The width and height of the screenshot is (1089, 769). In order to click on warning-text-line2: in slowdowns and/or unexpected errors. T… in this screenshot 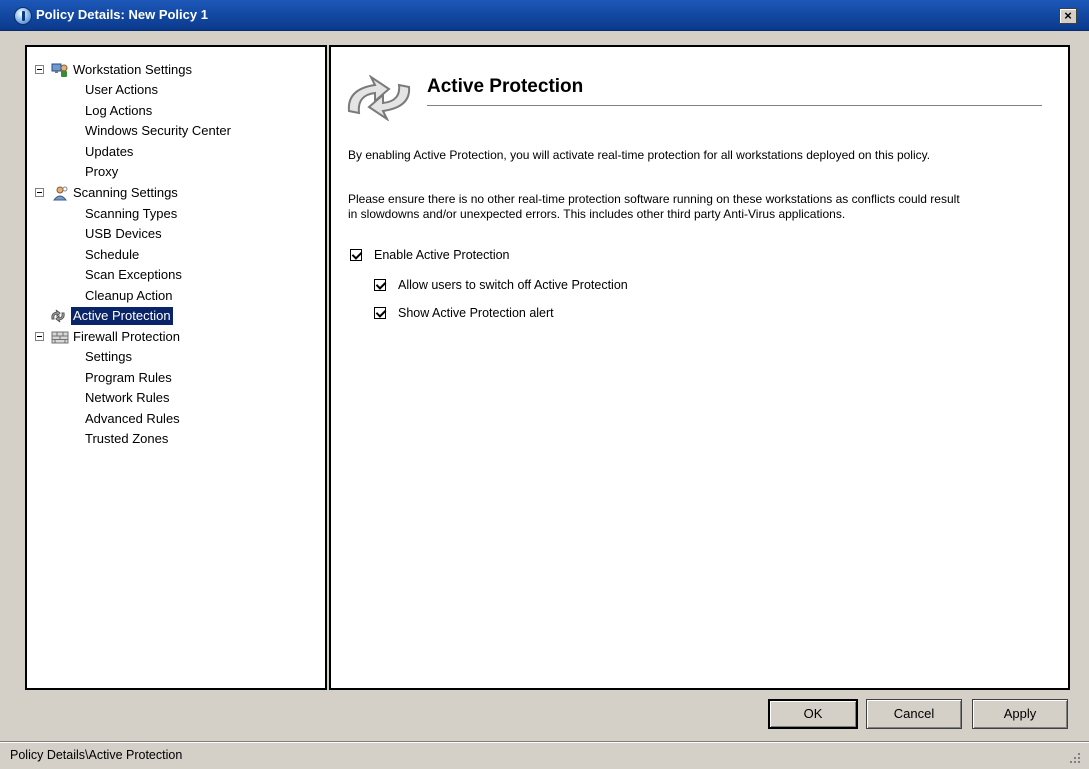, I will do `click(597, 214)`.